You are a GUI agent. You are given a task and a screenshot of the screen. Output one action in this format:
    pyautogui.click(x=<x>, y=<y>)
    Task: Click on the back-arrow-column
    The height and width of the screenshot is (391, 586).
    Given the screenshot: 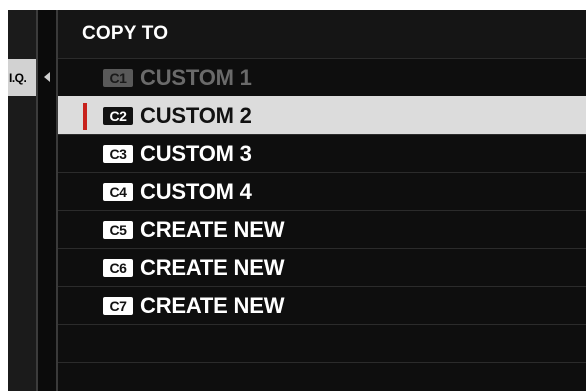 What is the action you would take?
    pyautogui.click(x=47, y=200)
    